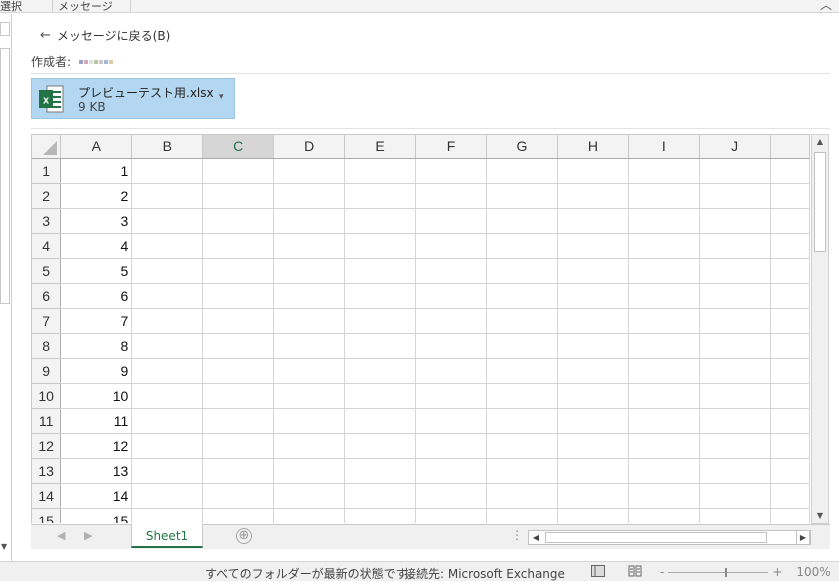 The width and height of the screenshot is (839, 582). Describe the element at coordinates (244, 536) in the screenshot. I see `add-sheet-icon: ⊕` at that location.